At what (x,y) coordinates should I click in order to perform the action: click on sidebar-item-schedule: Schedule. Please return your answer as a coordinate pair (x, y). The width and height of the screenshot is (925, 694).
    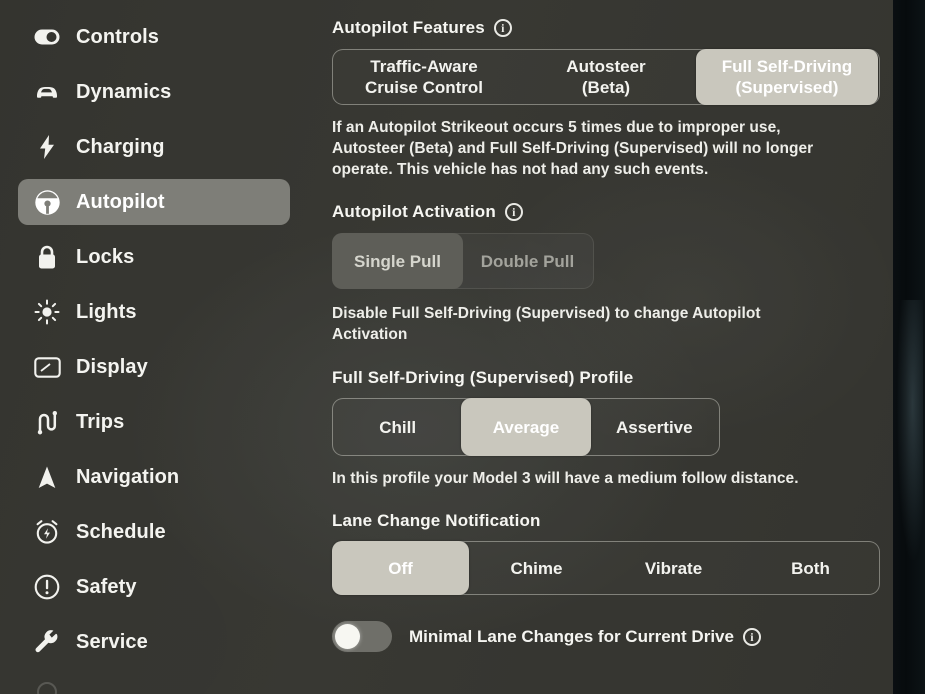
    Looking at the image, I should click on (154, 532).